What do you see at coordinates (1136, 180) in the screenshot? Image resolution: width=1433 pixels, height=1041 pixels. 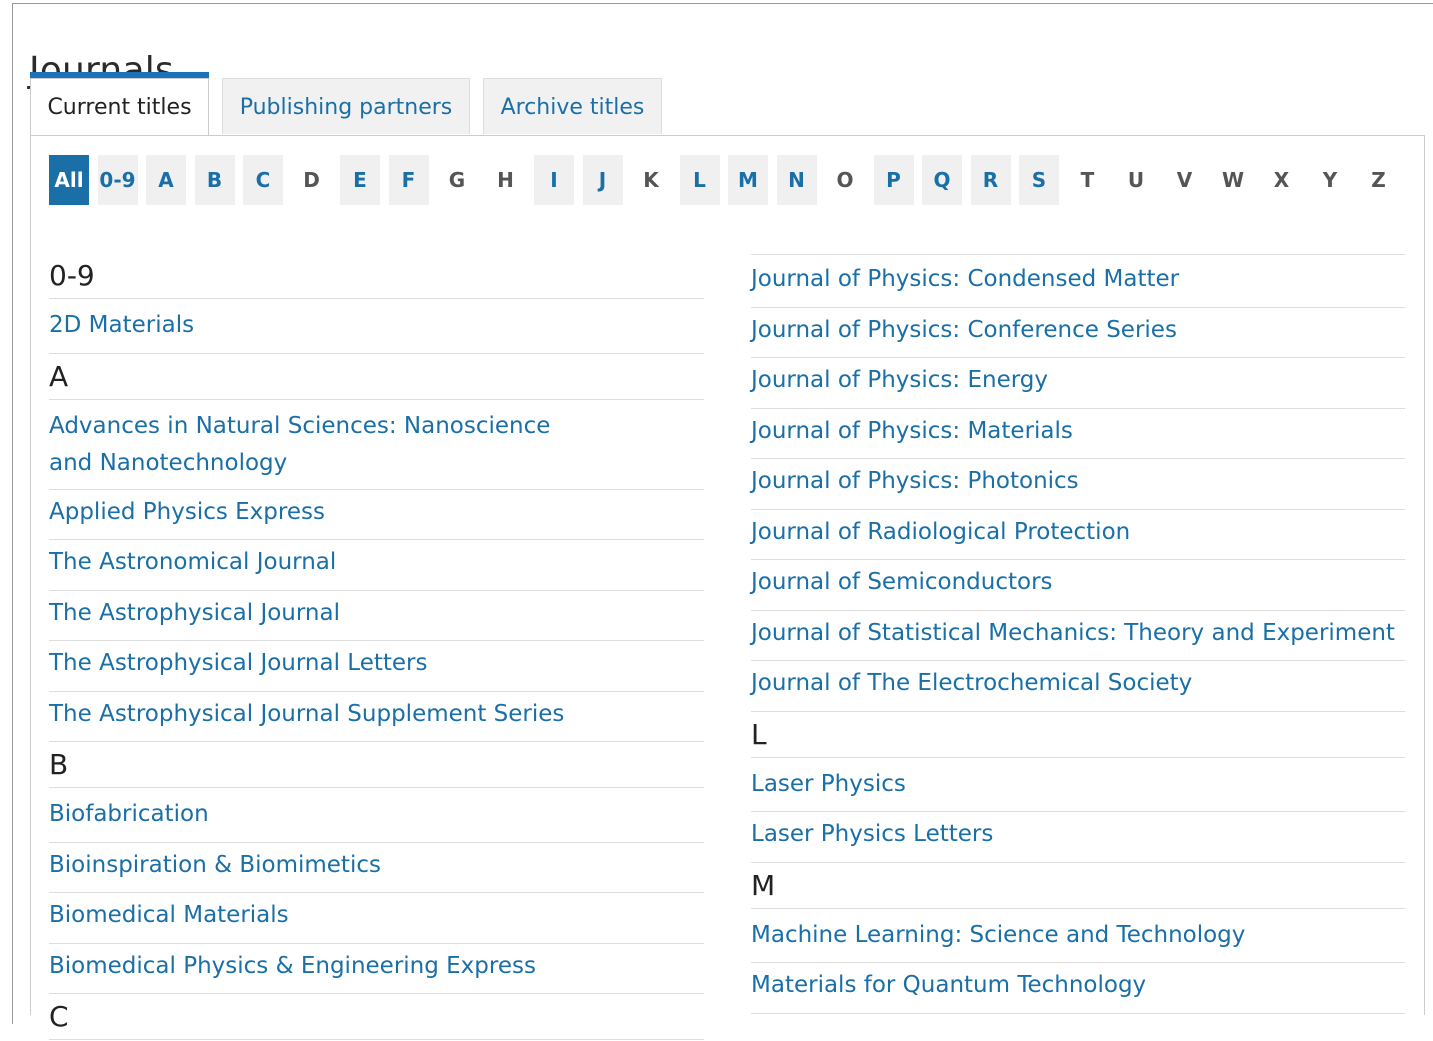 I see `letter-filter-u: U` at bounding box center [1136, 180].